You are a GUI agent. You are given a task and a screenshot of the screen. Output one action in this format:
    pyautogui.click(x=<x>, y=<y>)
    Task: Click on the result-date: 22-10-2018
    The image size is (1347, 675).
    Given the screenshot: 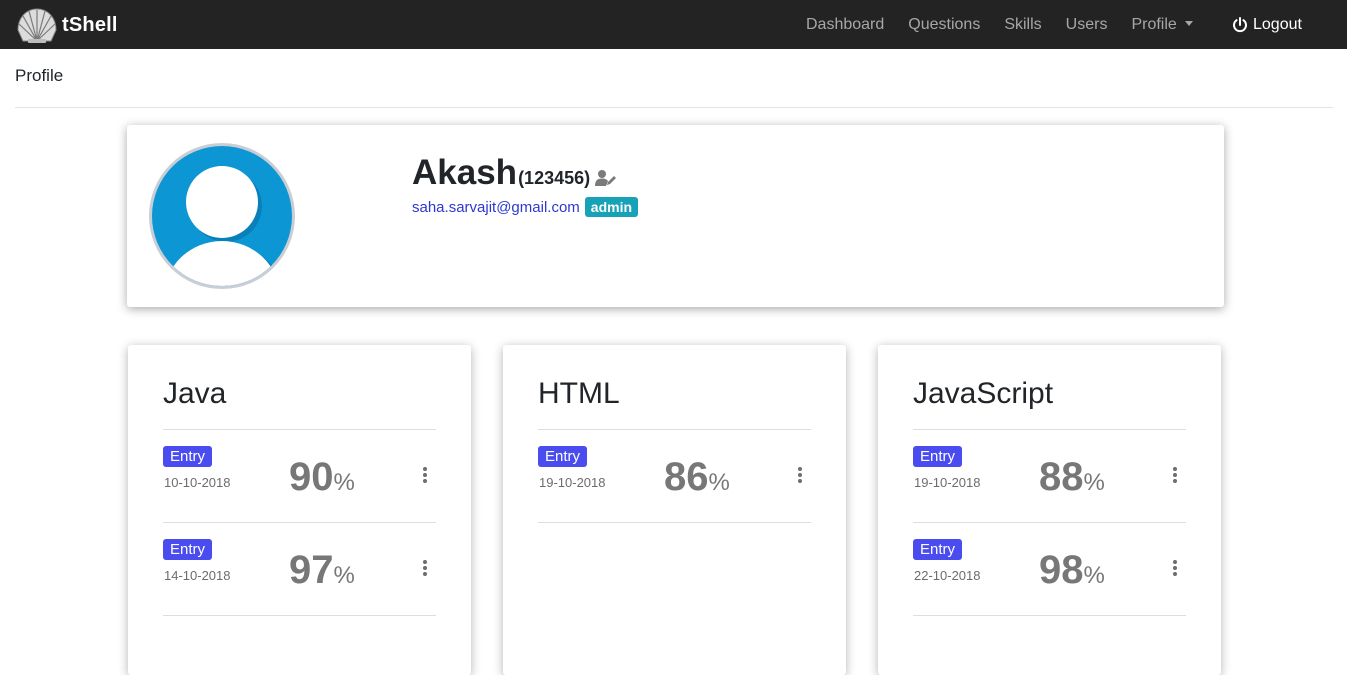 What is the action you would take?
    pyautogui.click(x=947, y=575)
    